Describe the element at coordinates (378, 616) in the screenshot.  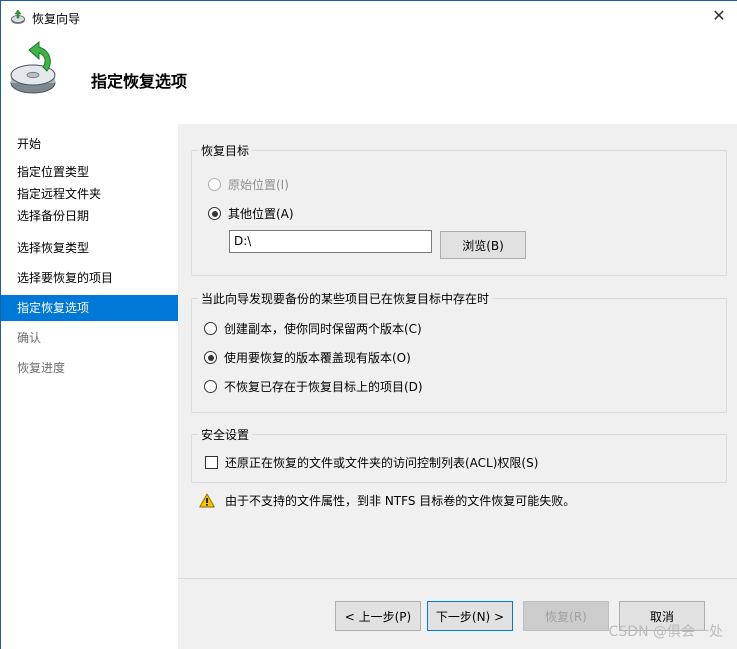
I see `back-button: < 上一步(P)` at that location.